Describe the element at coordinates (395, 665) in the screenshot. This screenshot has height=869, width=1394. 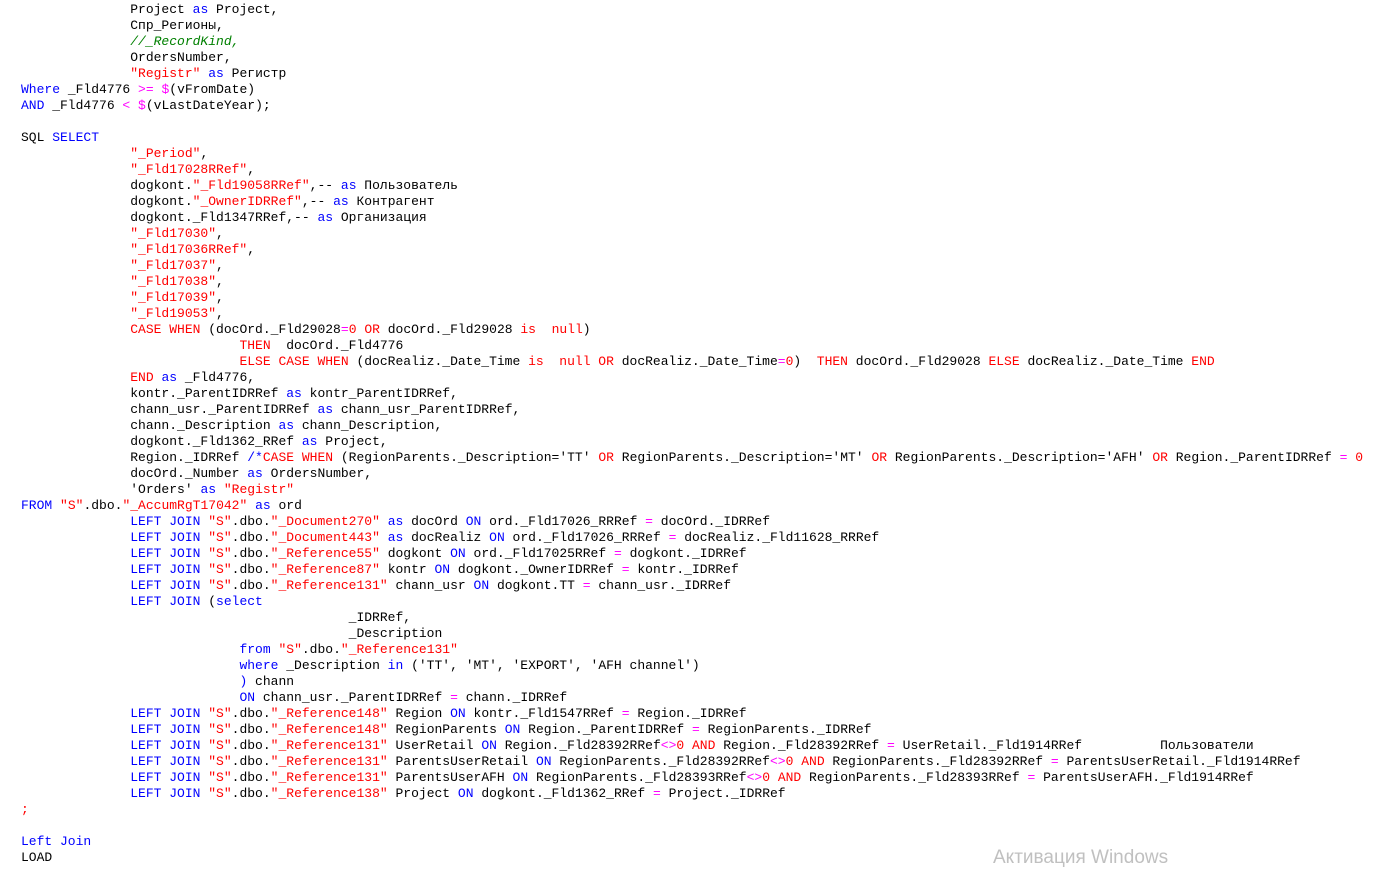
I see `code-token: in` at that location.